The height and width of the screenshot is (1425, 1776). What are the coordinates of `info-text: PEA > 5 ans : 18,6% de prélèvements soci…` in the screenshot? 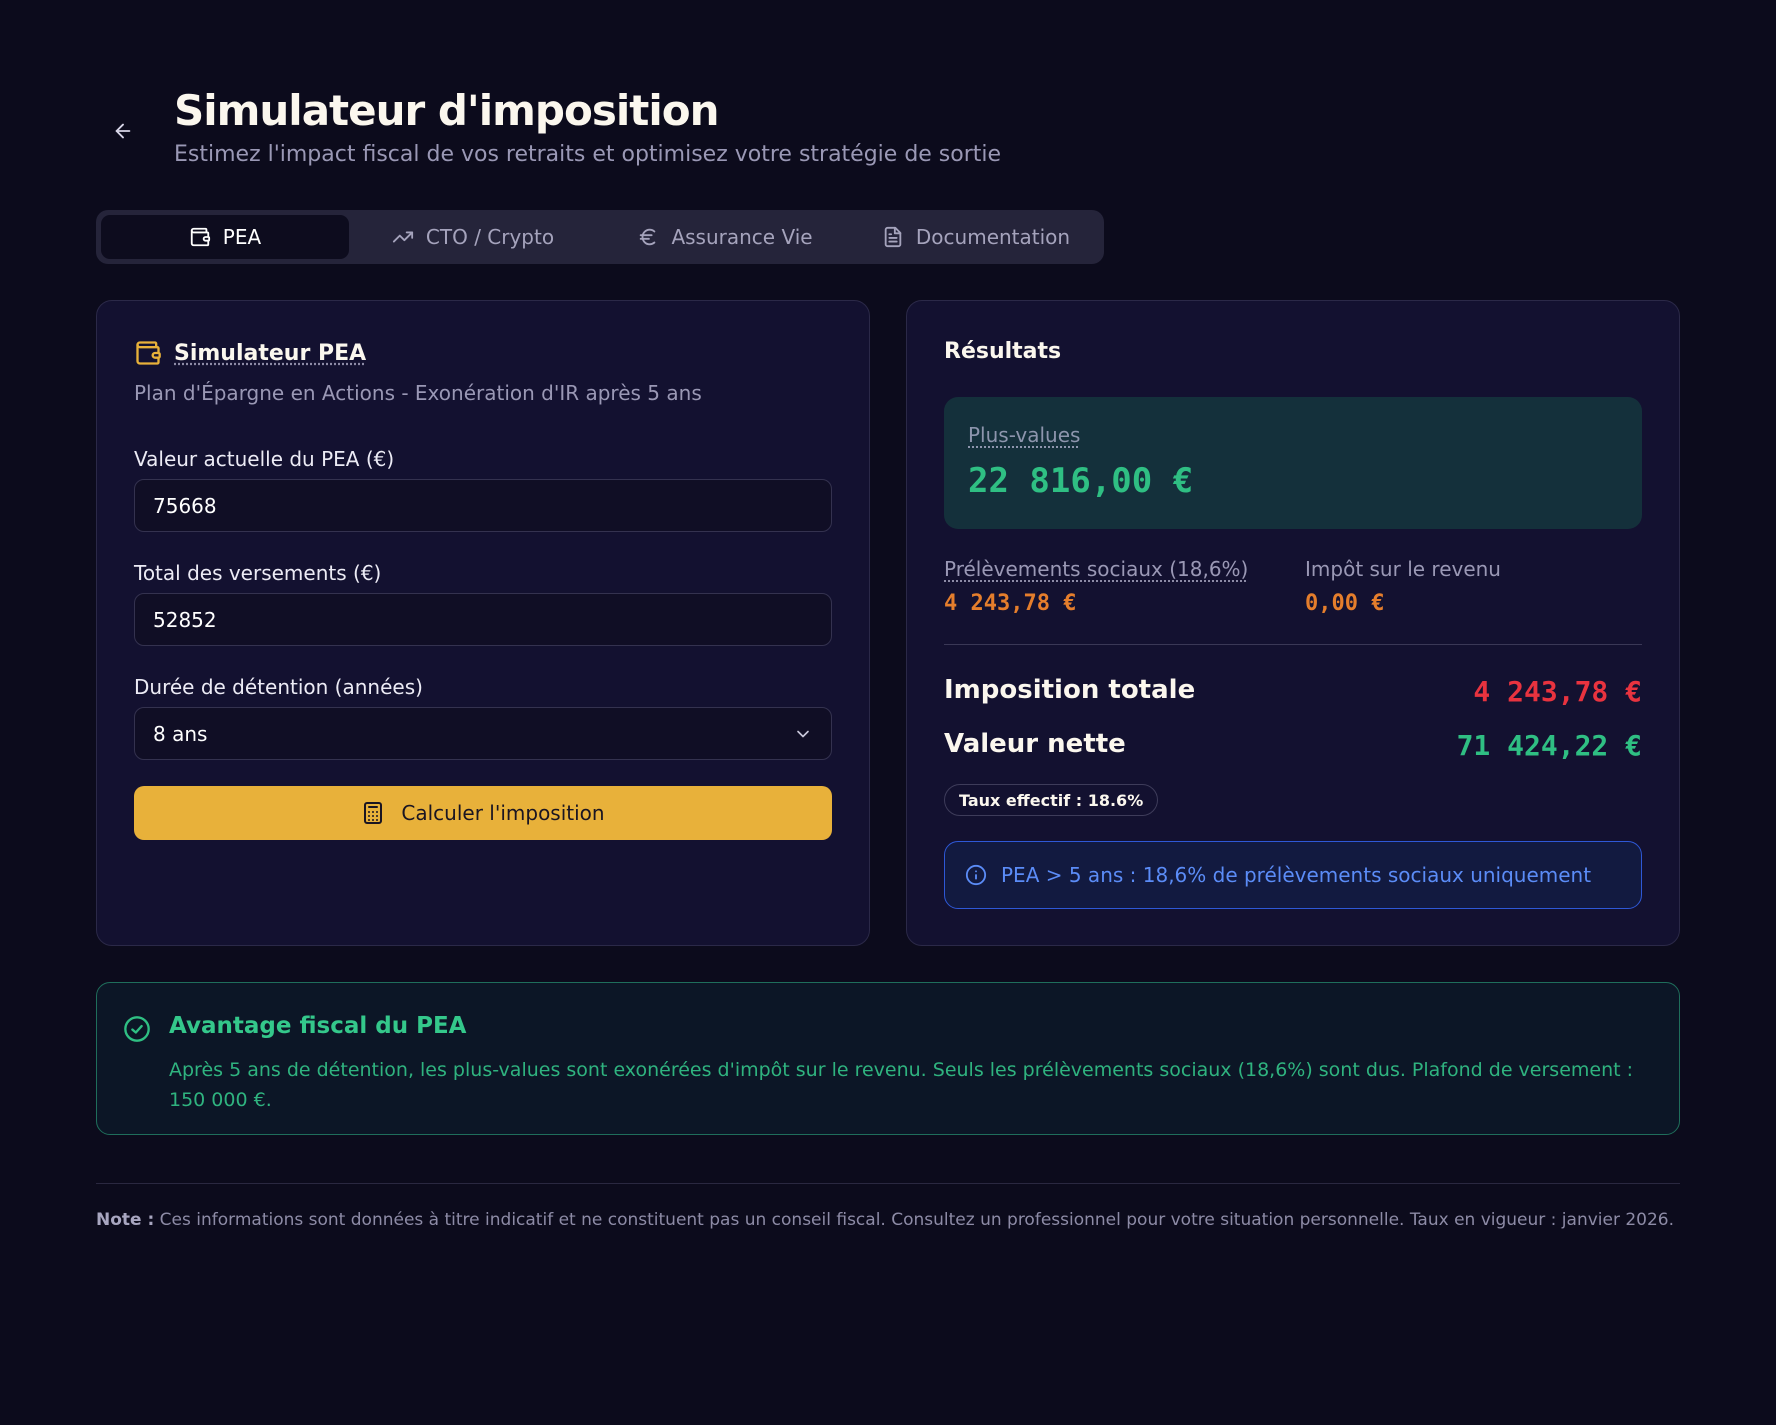 It's located at (1296, 875).